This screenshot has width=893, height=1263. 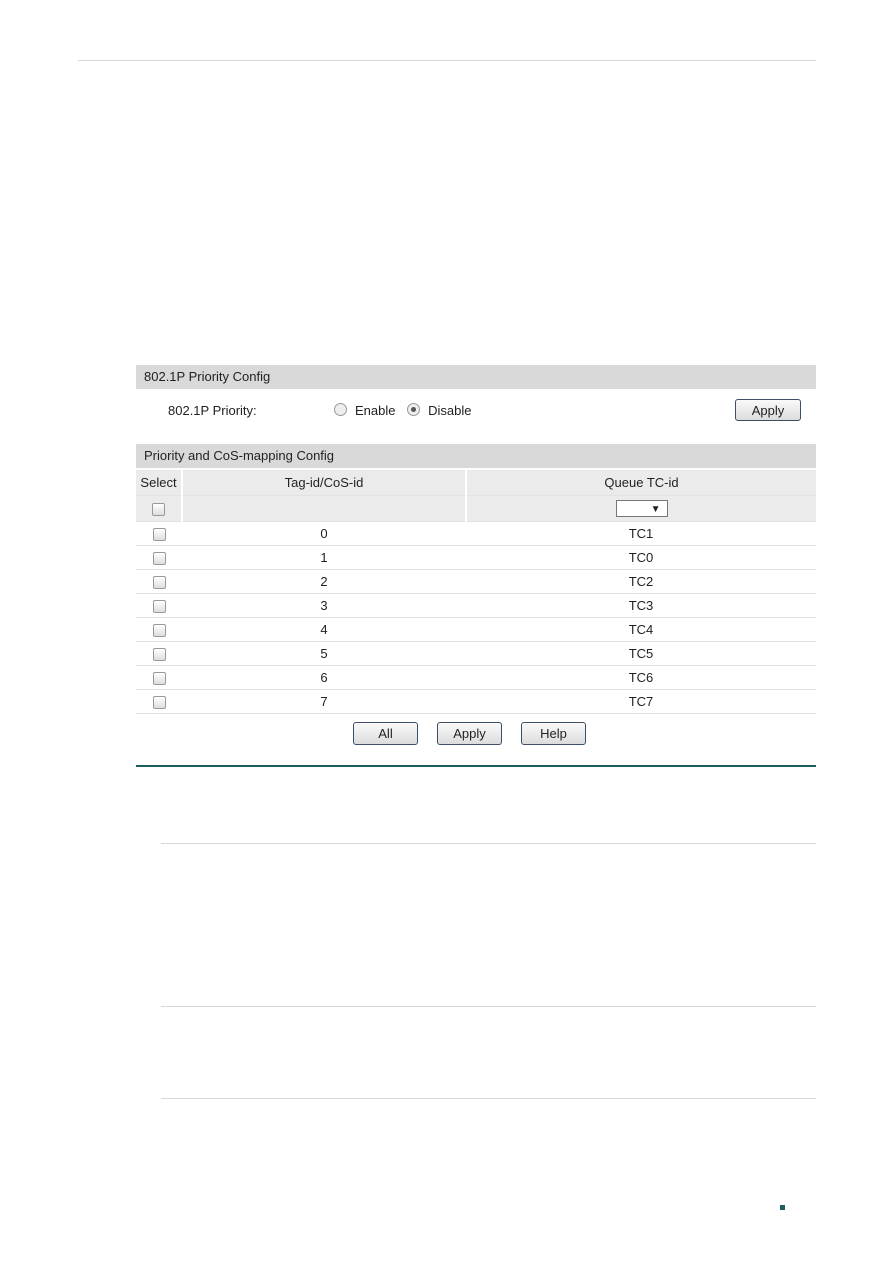 I want to click on table-row: 1 TC0, so click(x=476, y=557).